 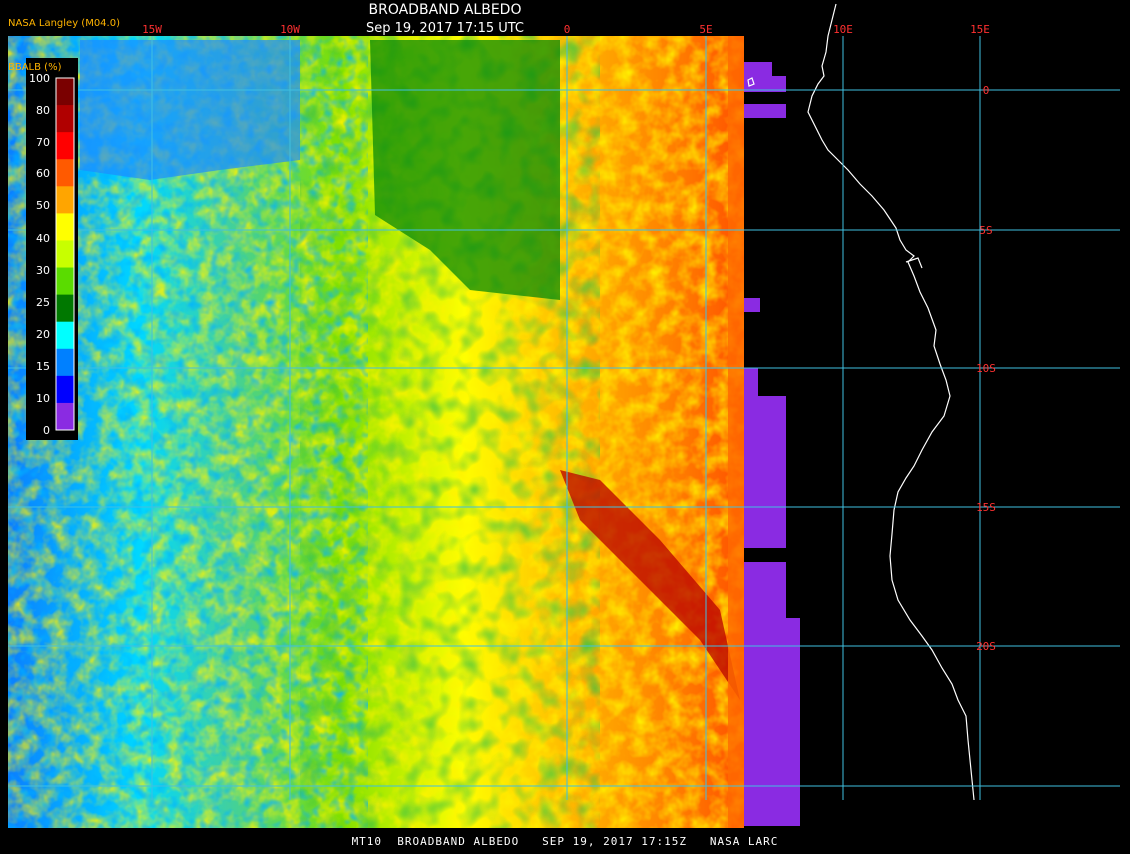 What do you see at coordinates (891, 402) in the screenshot?
I see `coastline` at bounding box center [891, 402].